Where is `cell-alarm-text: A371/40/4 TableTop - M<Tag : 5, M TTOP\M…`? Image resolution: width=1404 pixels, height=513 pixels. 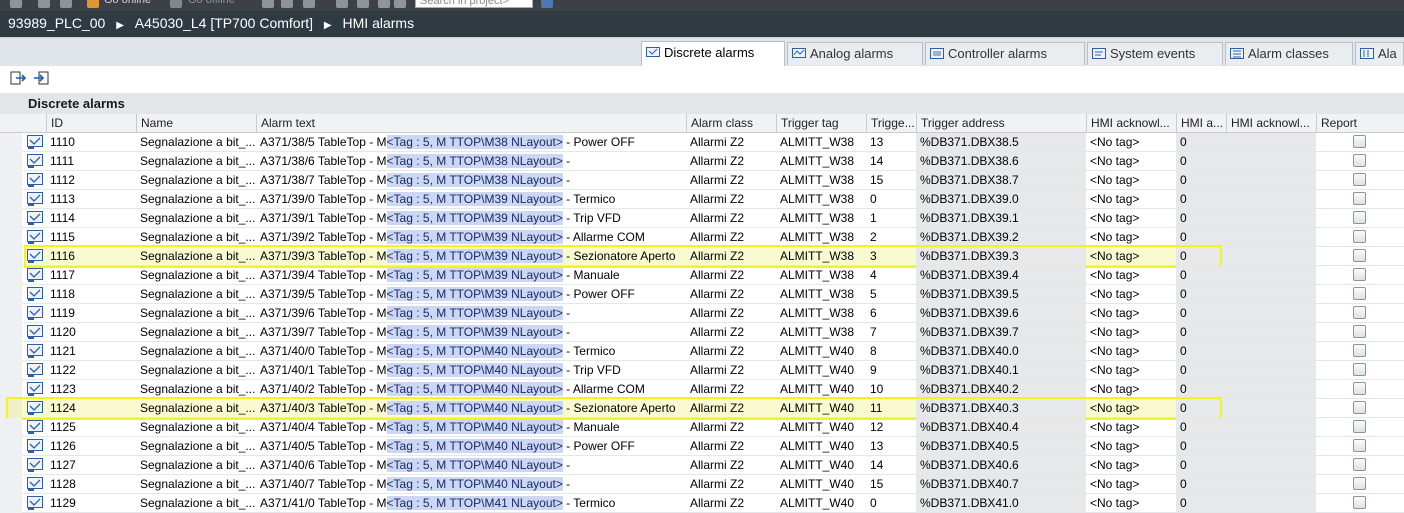
cell-alarm-text: A371/40/4 TableTop - M<Tag : 5, M TTOP\M… is located at coordinates (471, 427).